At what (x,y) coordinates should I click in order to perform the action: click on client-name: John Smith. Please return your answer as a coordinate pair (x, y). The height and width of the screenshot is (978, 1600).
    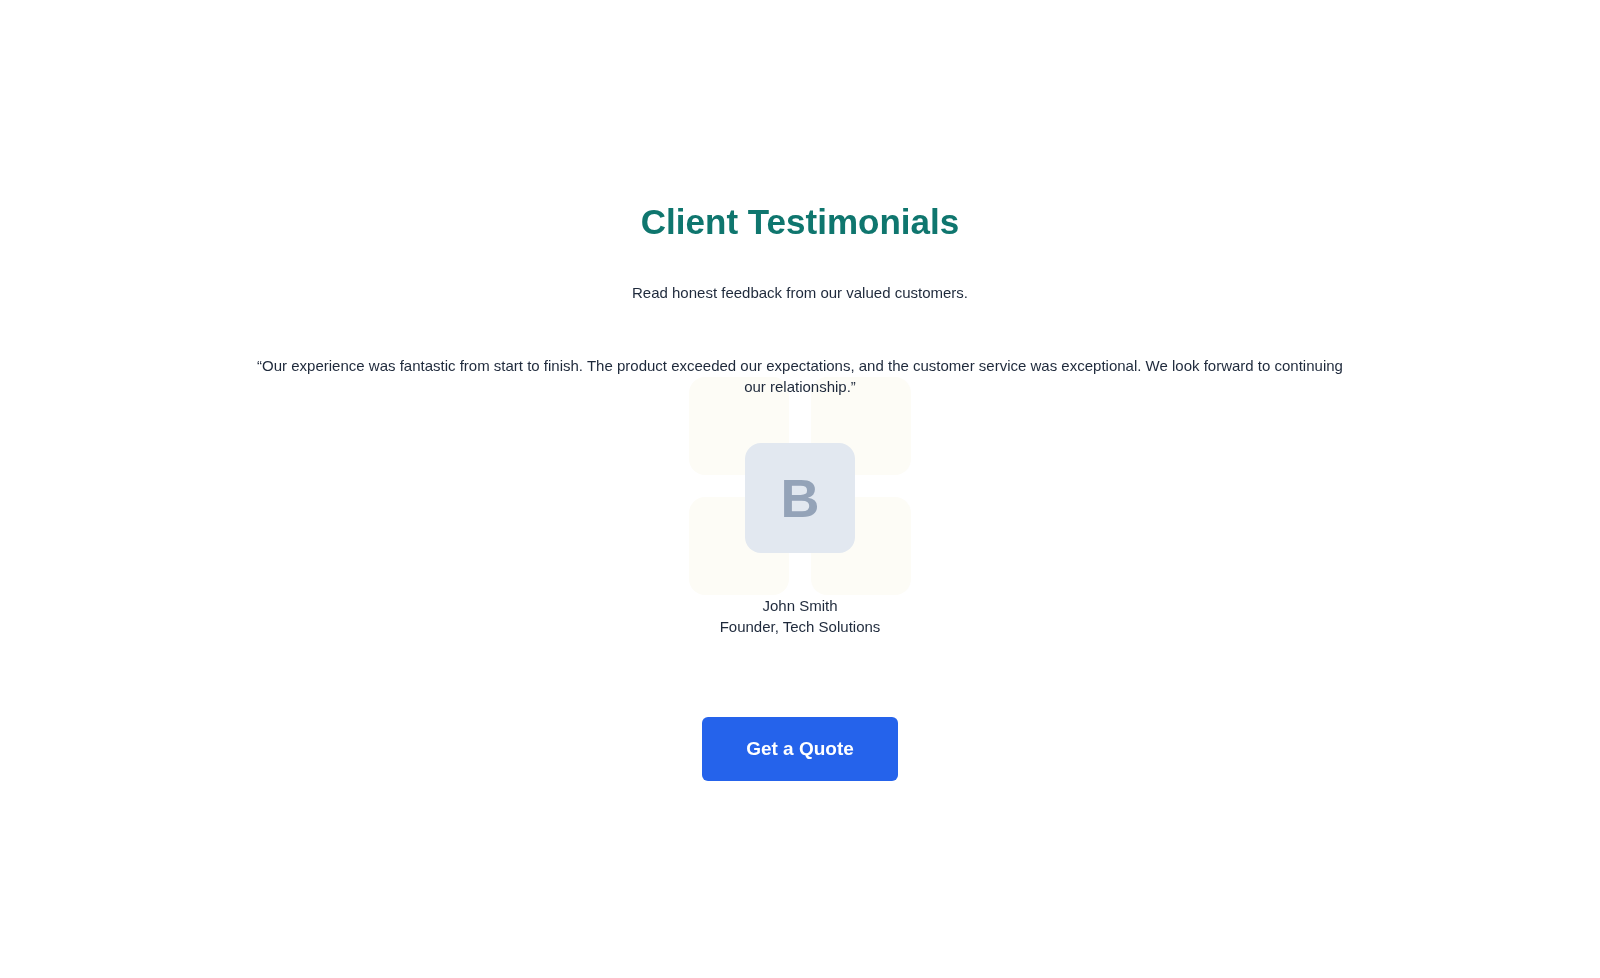
    Looking at the image, I should click on (800, 606).